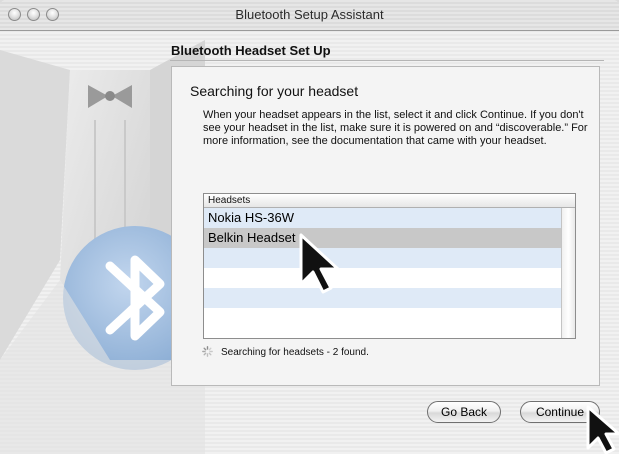 This screenshot has width=619, height=454. What do you see at coordinates (389, 201) in the screenshot?
I see `list-column-header: Headsets` at bounding box center [389, 201].